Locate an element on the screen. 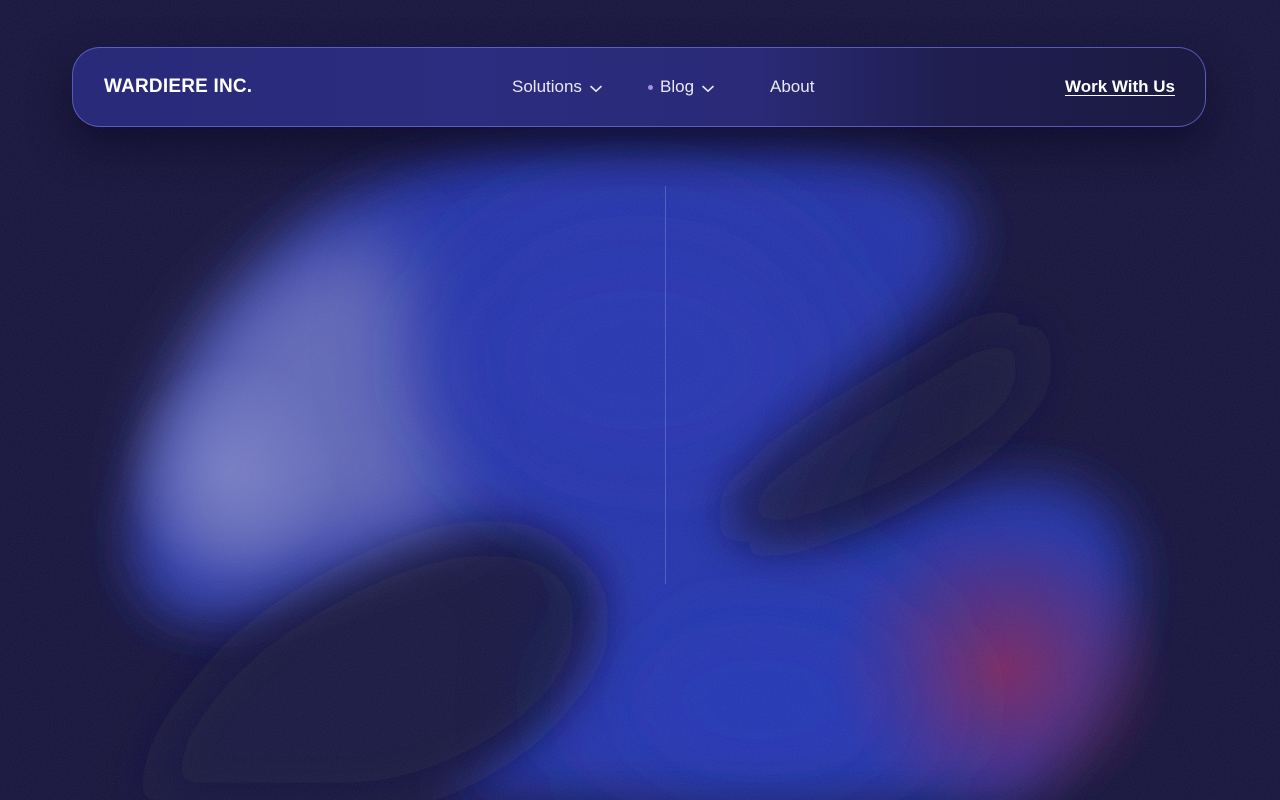  nav-item-about: About is located at coordinates (792, 86).